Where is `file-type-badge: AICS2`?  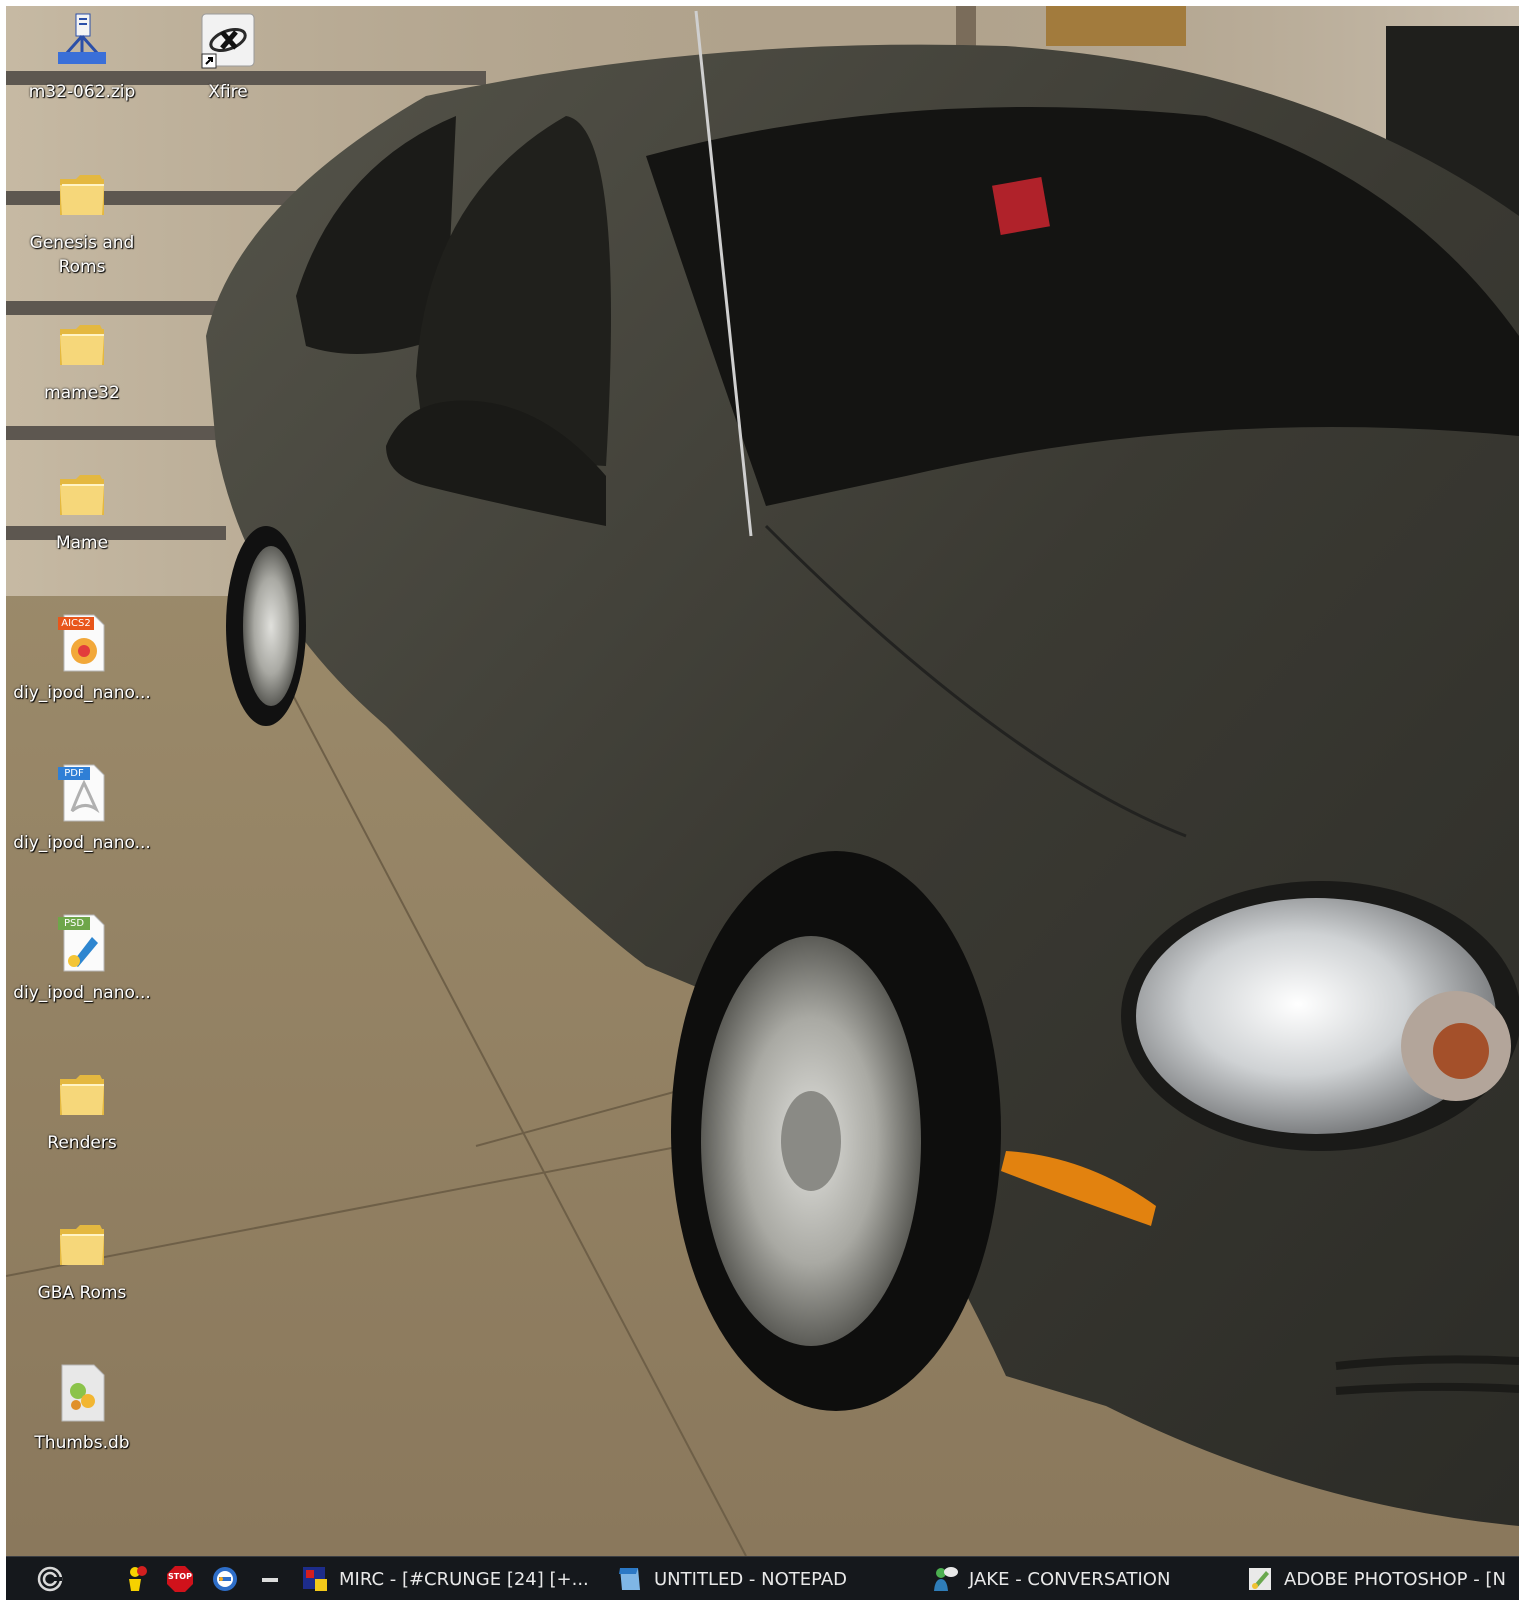 file-type-badge: AICS2 is located at coordinates (76, 623).